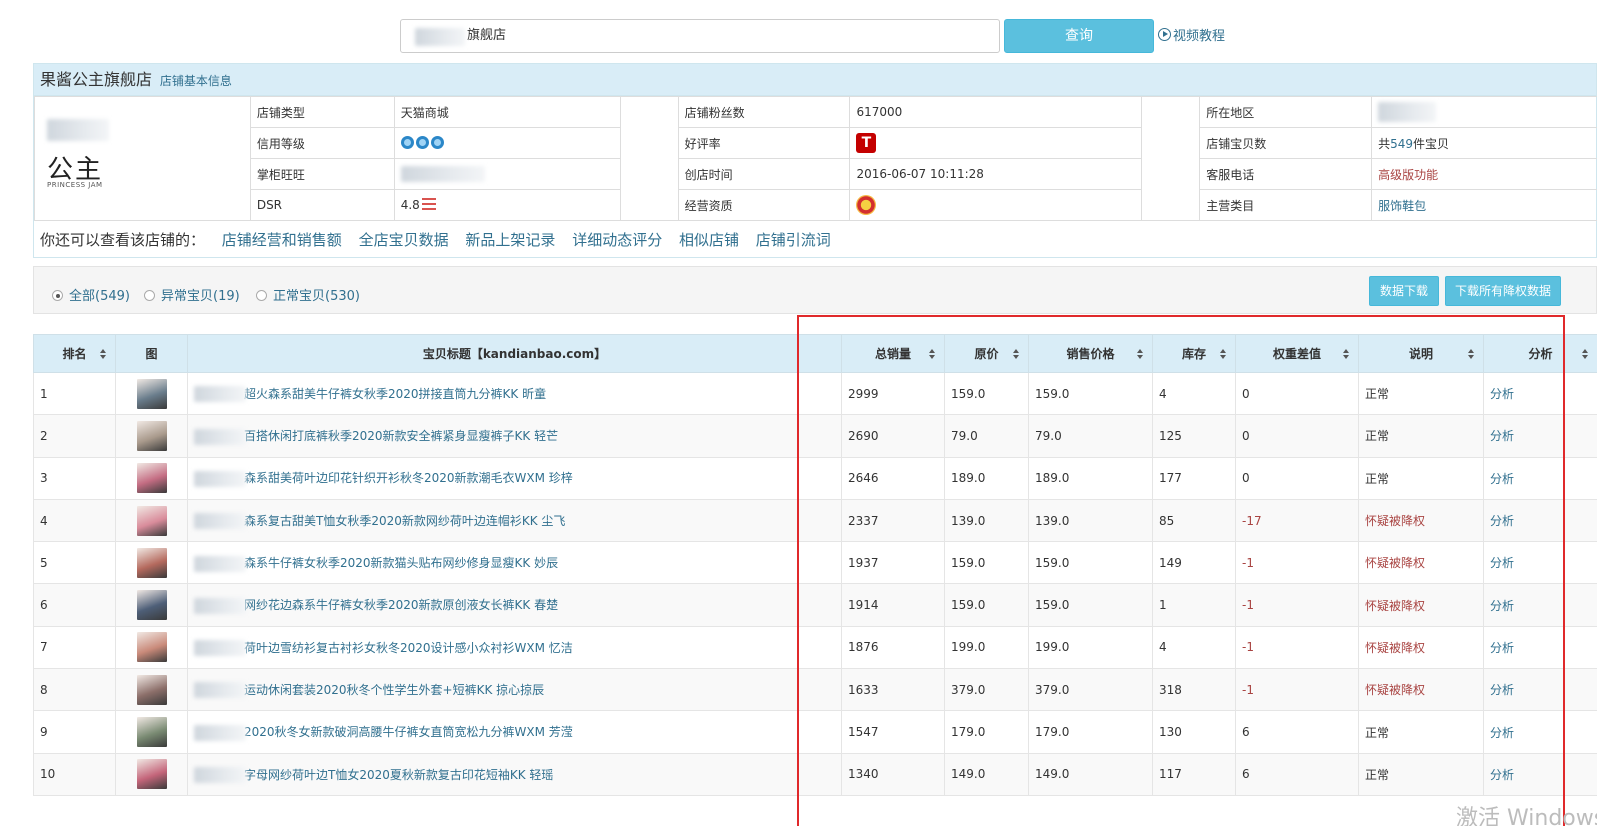 The image size is (1597, 826). What do you see at coordinates (322, 205) in the screenshot?
I see `label-dsr: DSR` at bounding box center [322, 205].